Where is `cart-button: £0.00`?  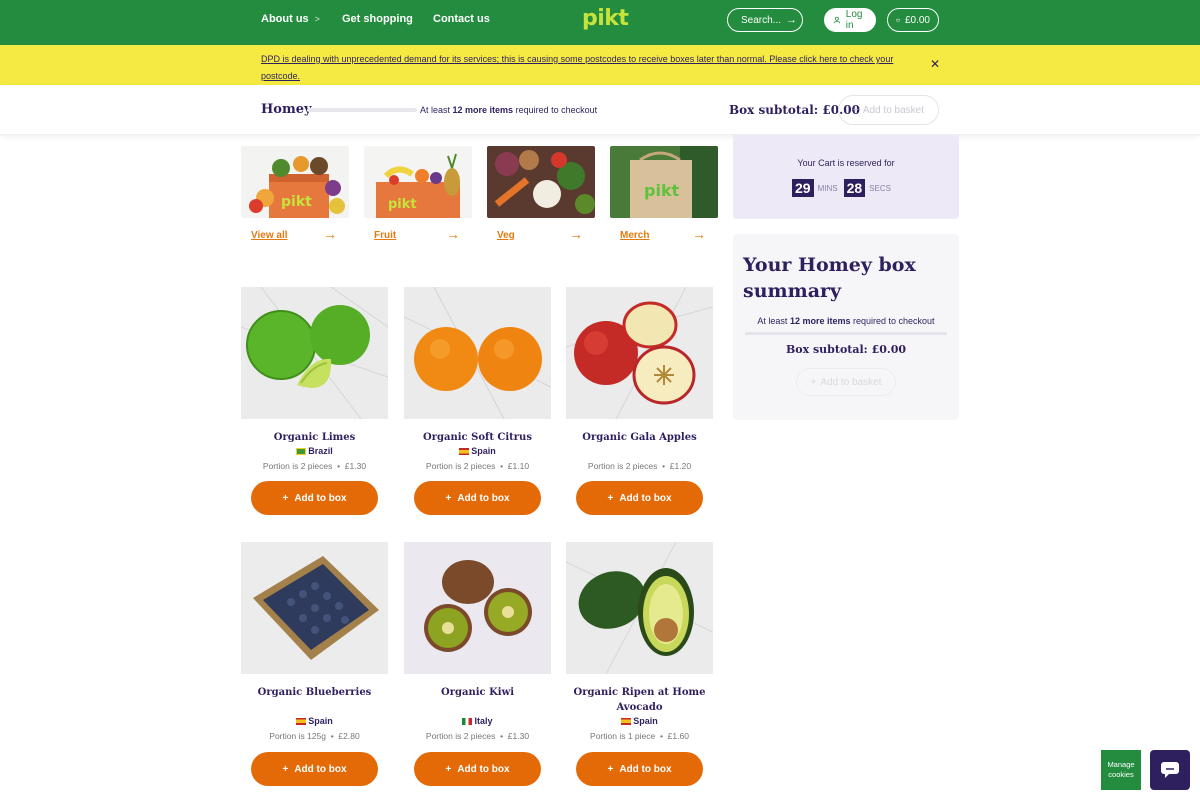
cart-button: £0.00 is located at coordinates (913, 20).